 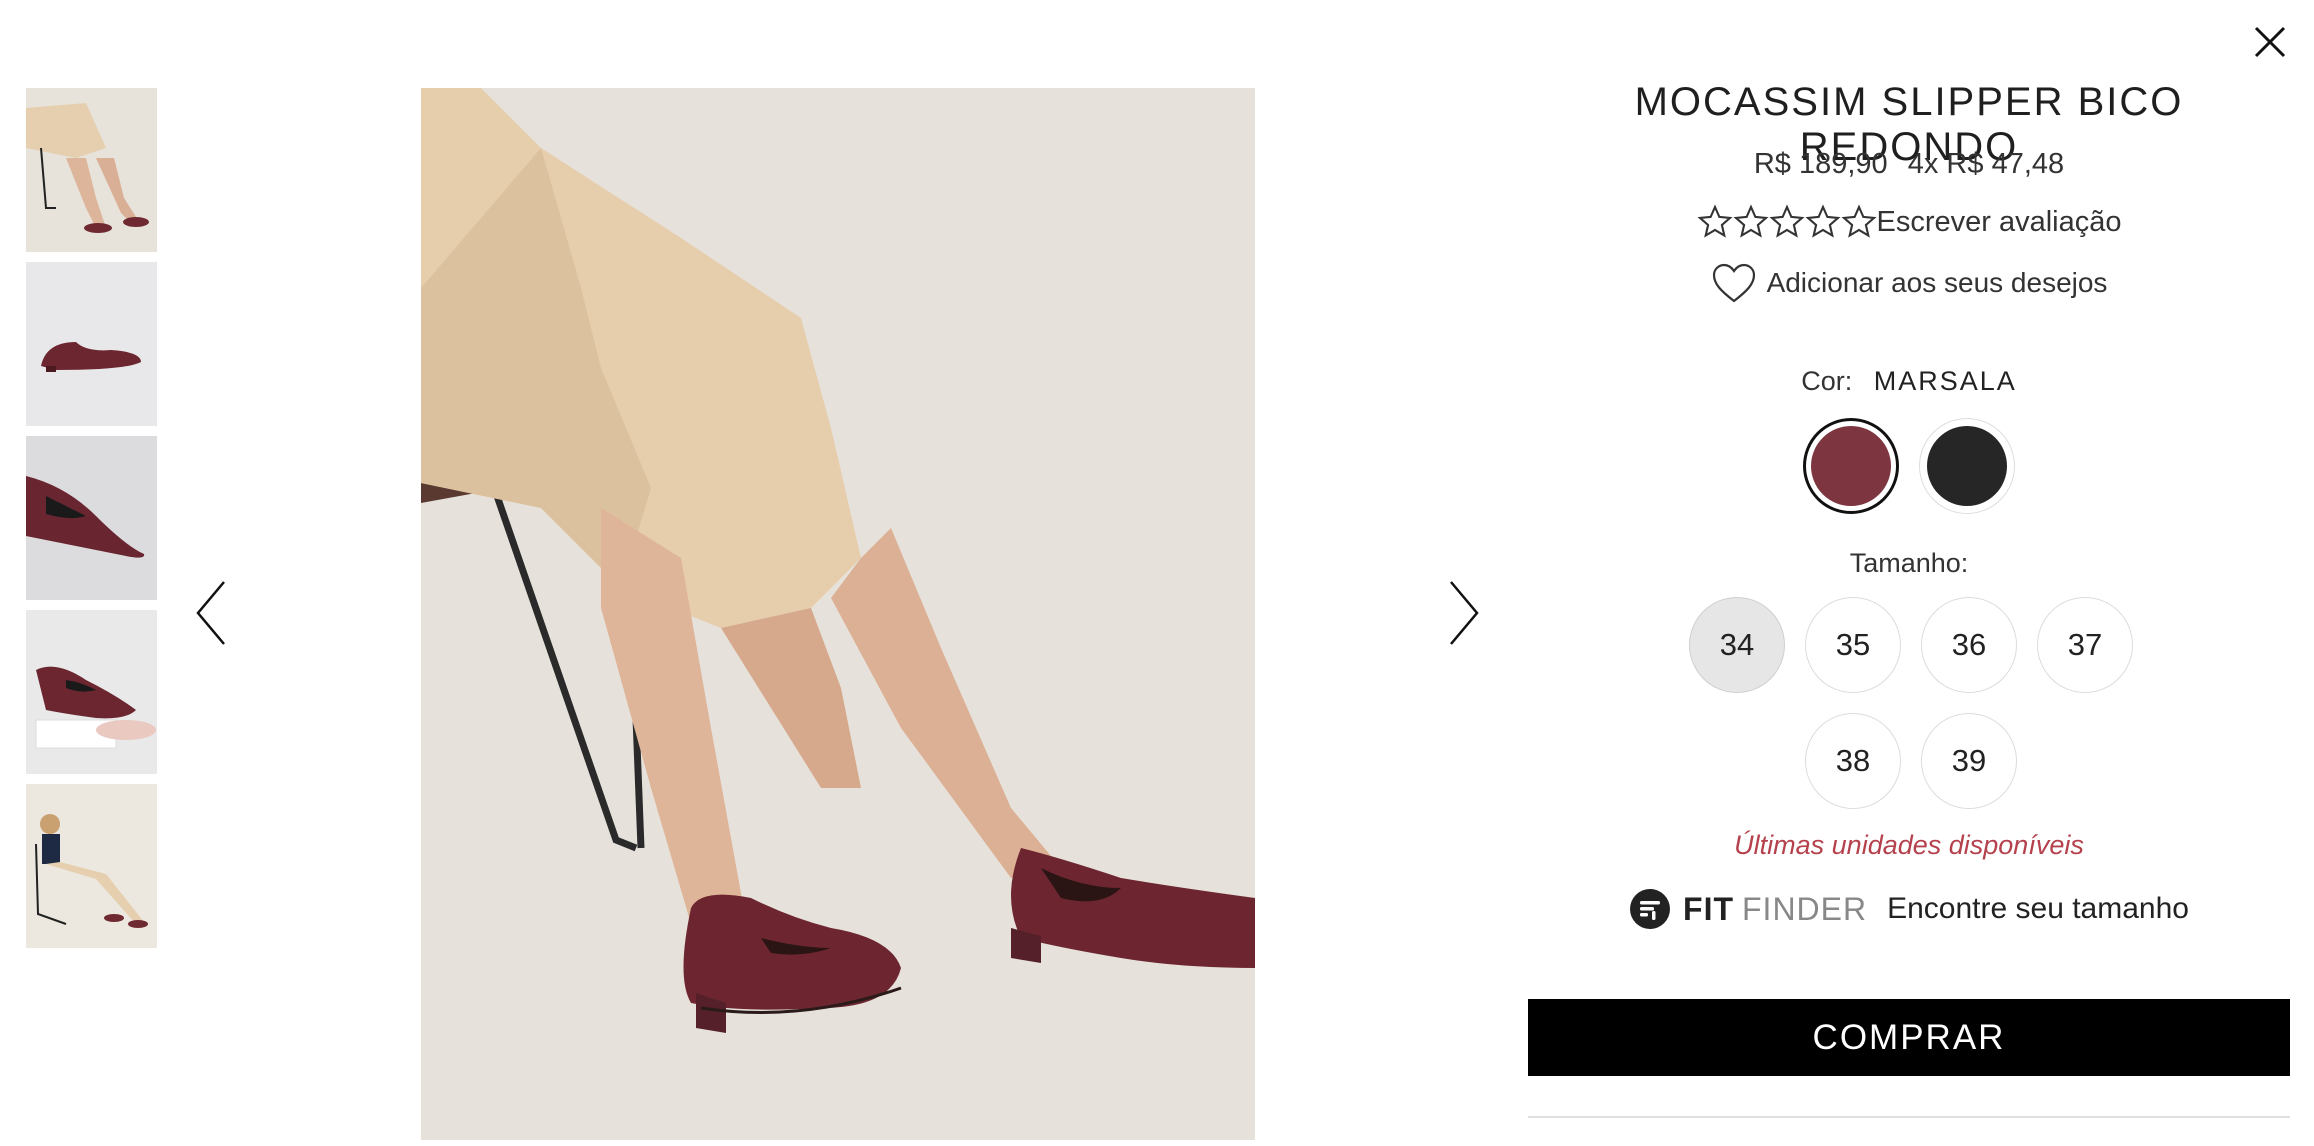 I want to click on price-row: R$ 189,90 4x R$ 47,48, so click(x=1909, y=164).